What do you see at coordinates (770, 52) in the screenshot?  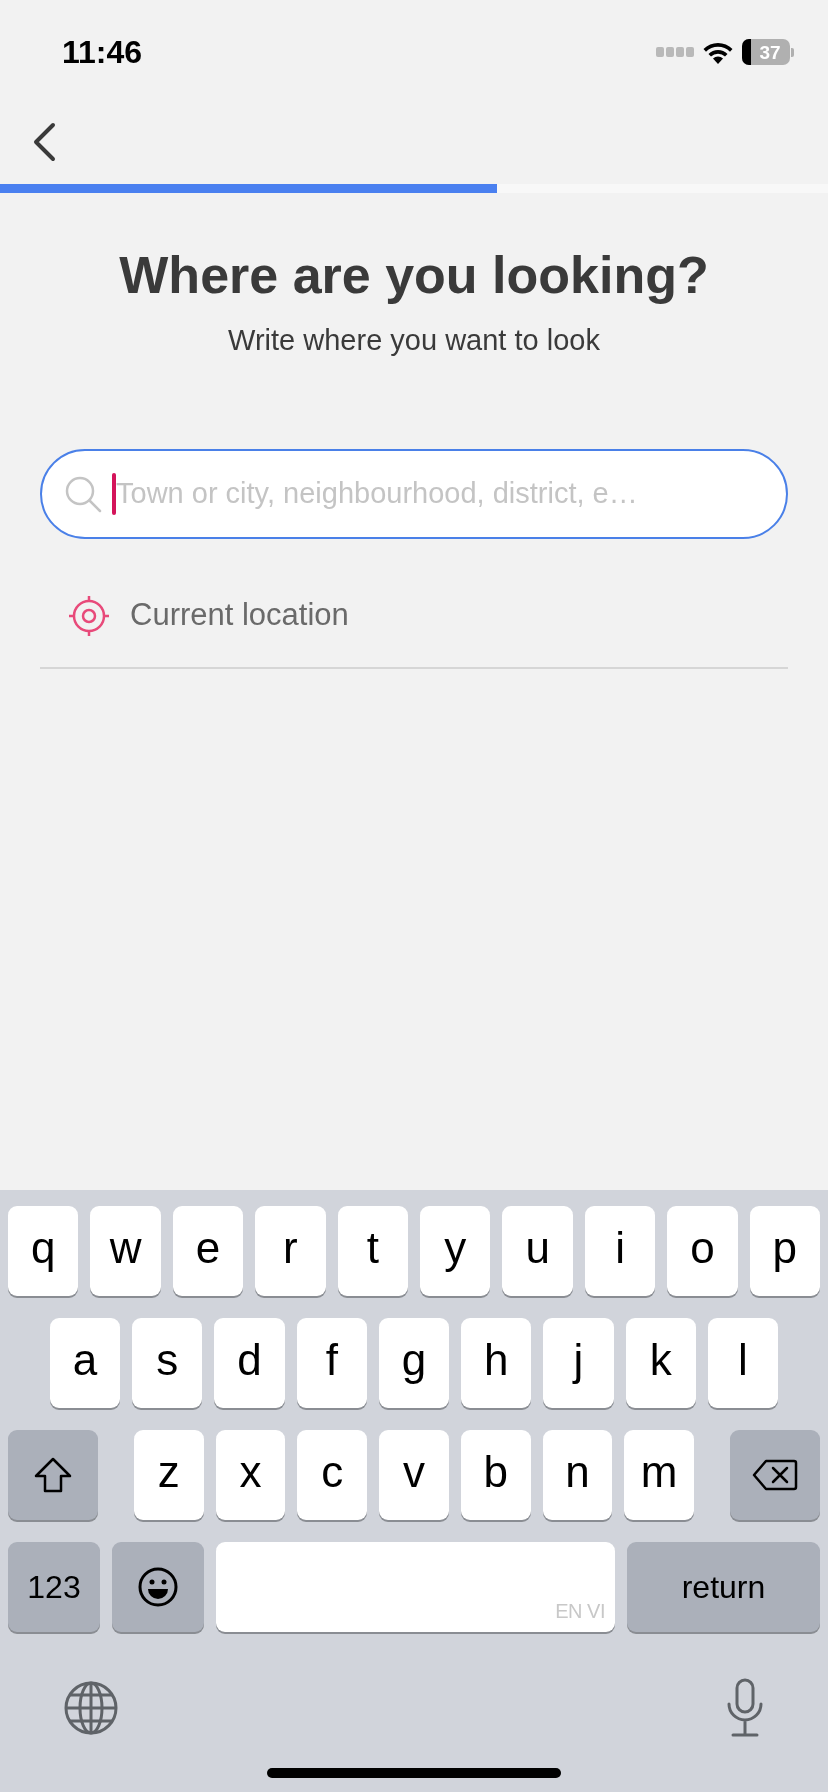 I see `battery-level: 37` at bounding box center [770, 52].